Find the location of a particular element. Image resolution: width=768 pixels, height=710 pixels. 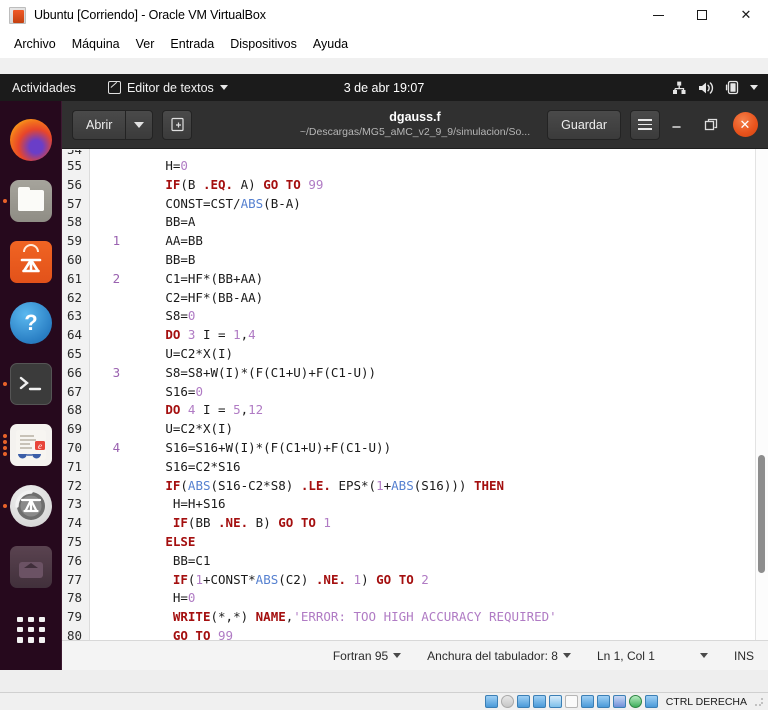

tab-width-selector: Anchura del tabulador: 8 is located at coordinates (499, 656).